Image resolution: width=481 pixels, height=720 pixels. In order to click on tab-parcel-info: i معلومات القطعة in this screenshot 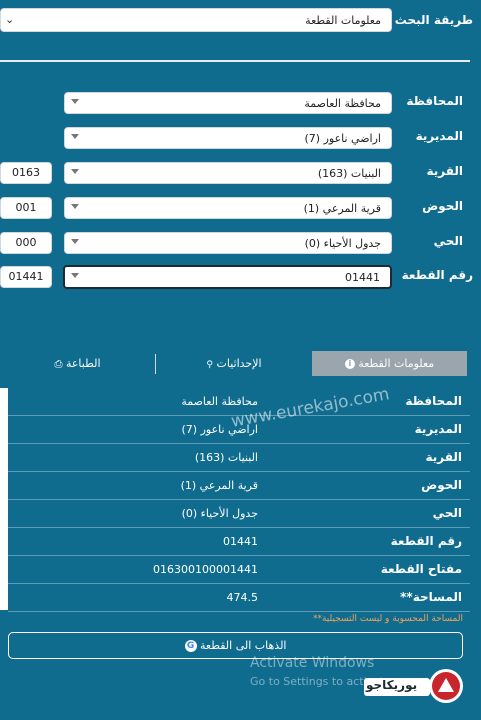, I will do `click(389, 363)`.